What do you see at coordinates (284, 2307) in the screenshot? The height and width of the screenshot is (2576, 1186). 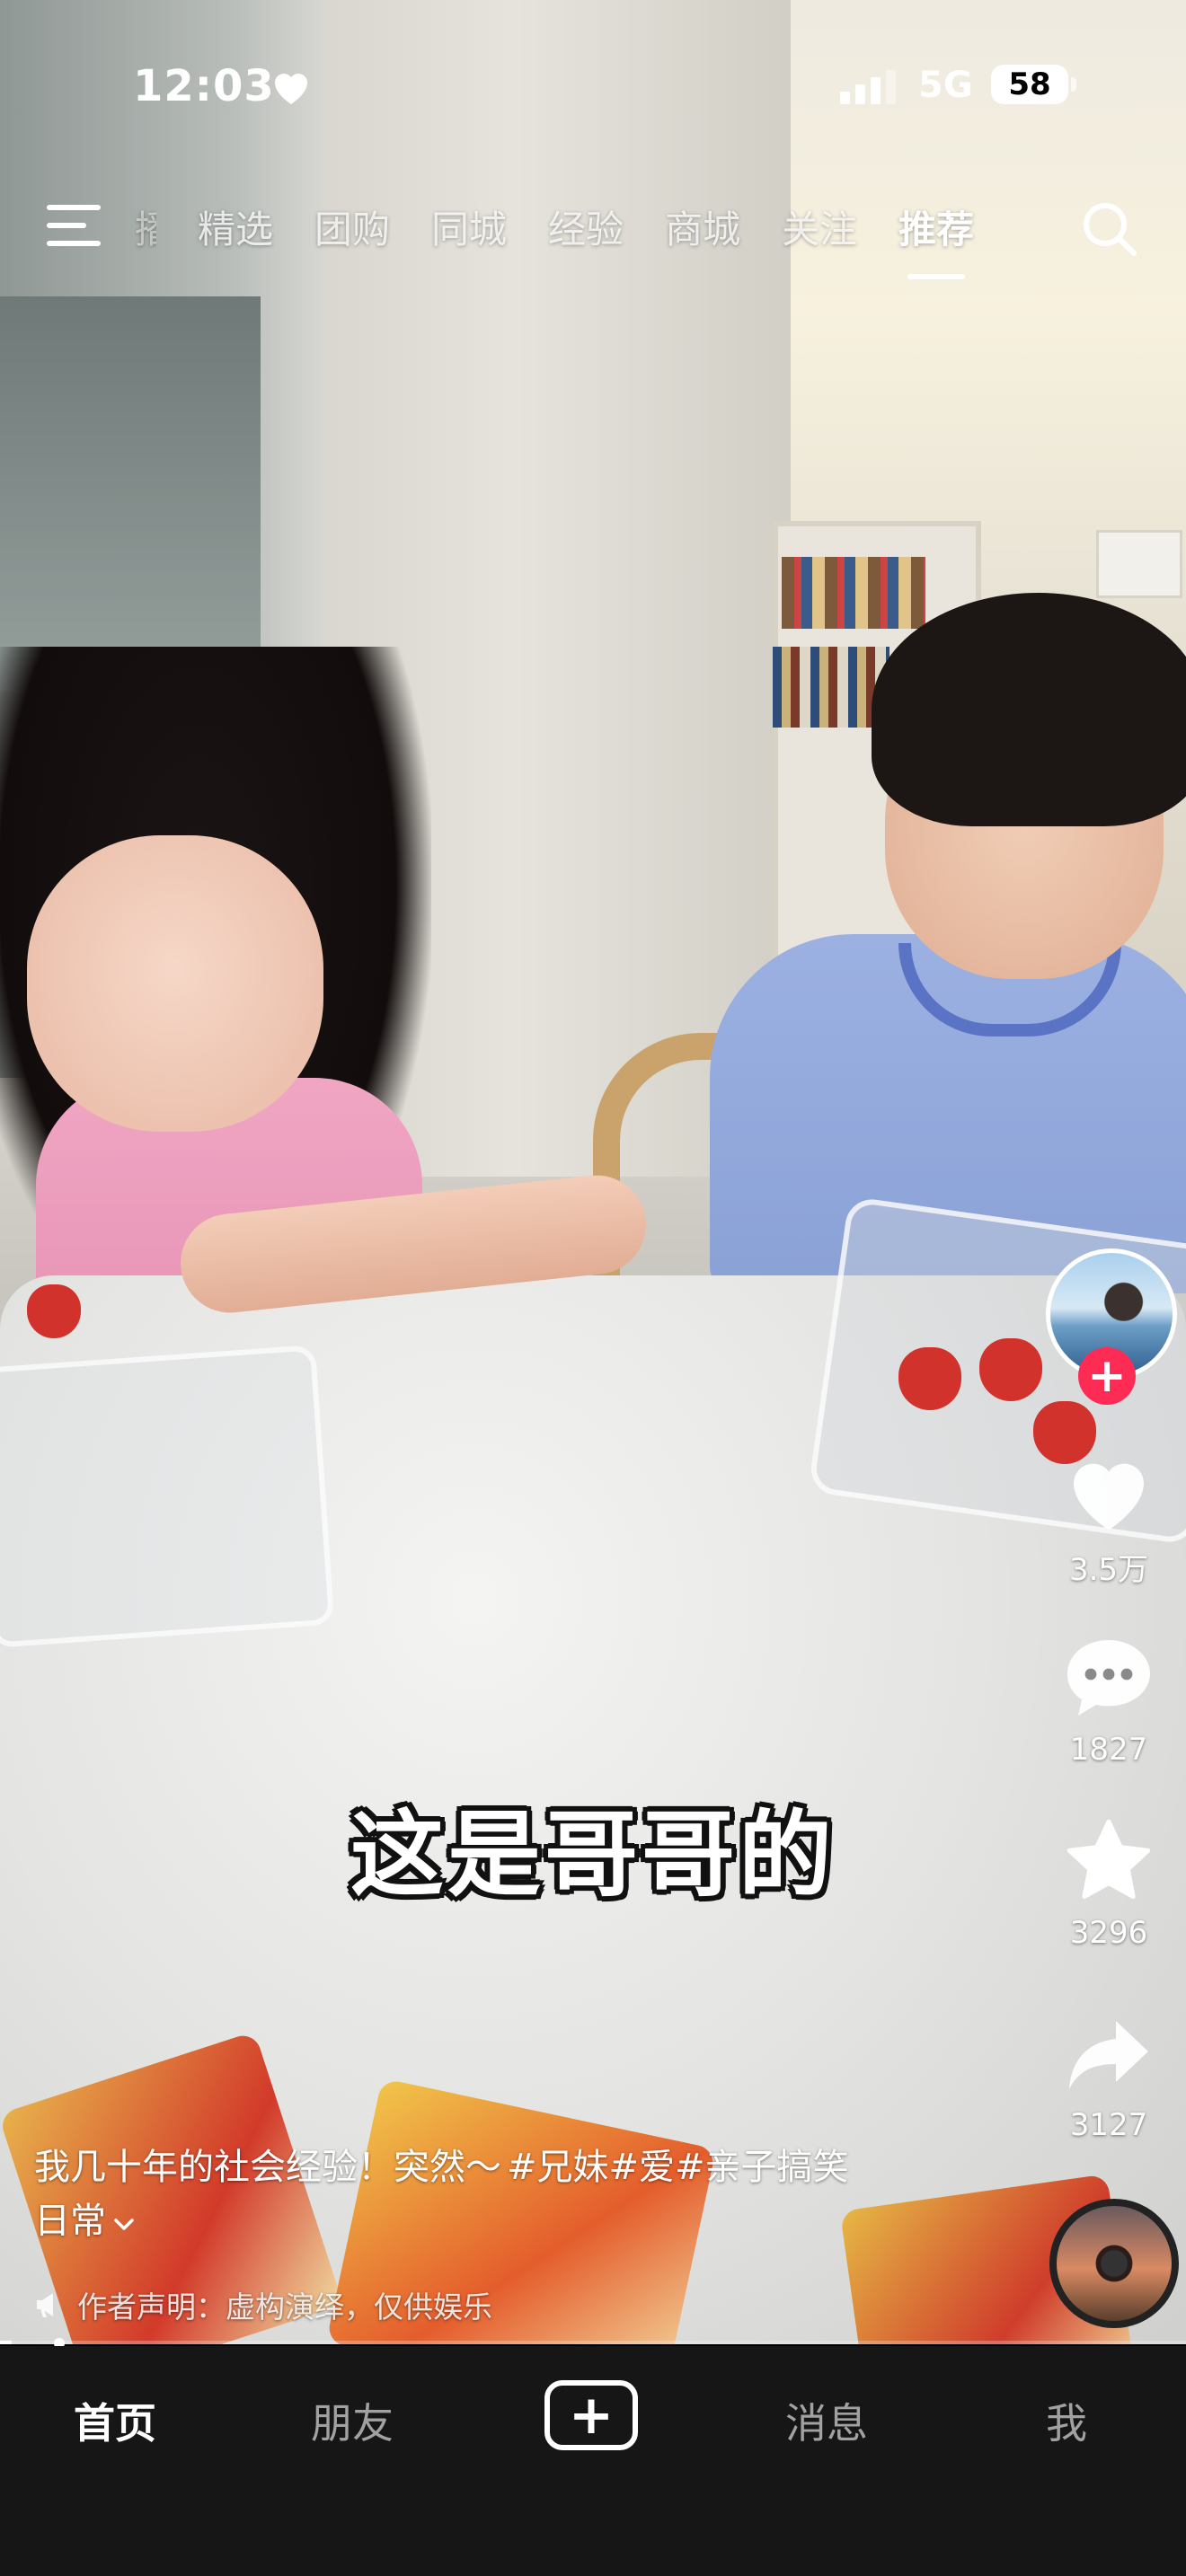 I see `disclaimer-text: 作者声明：虚构演绎，仅供娱乐` at bounding box center [284, 2307].